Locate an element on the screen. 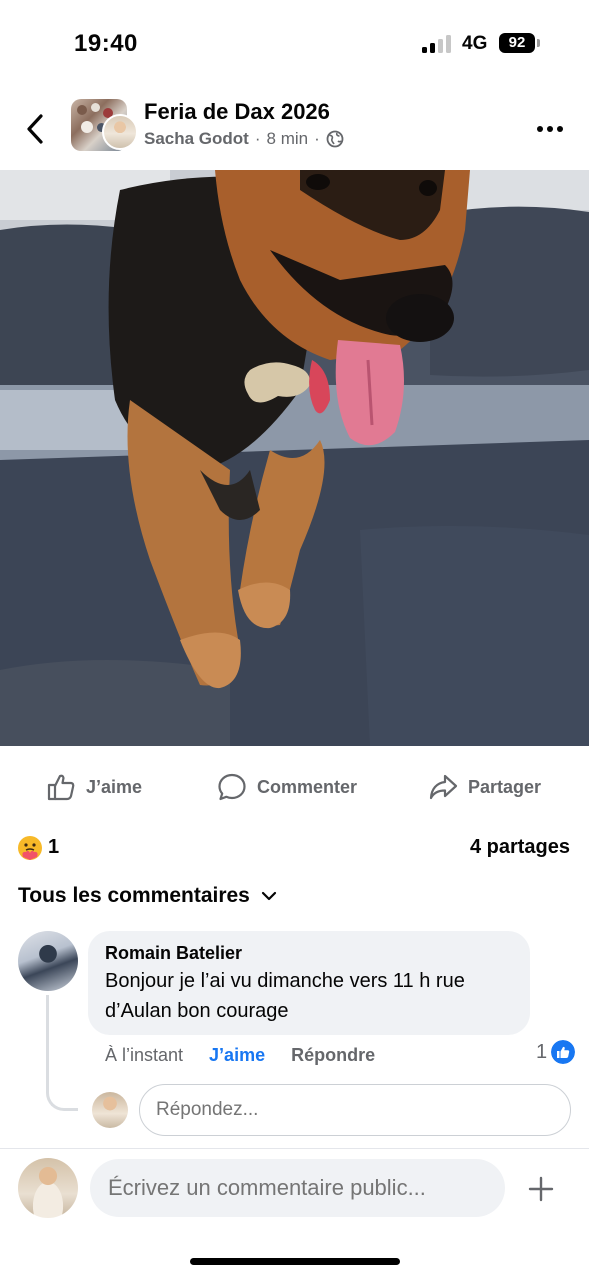  post-header: Feria de Dax 2026 Sacha Godot · 8 min · is located at coordinates (294, 129).